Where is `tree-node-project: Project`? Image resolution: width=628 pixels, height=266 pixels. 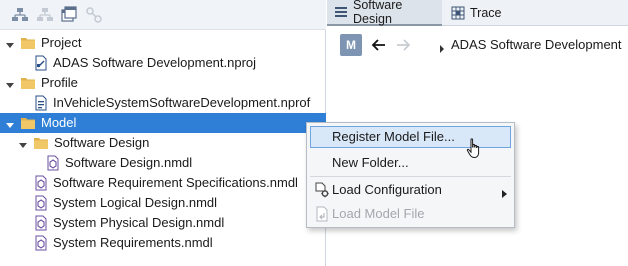 tree-node-project: Project is located at coordinates (163, 43).